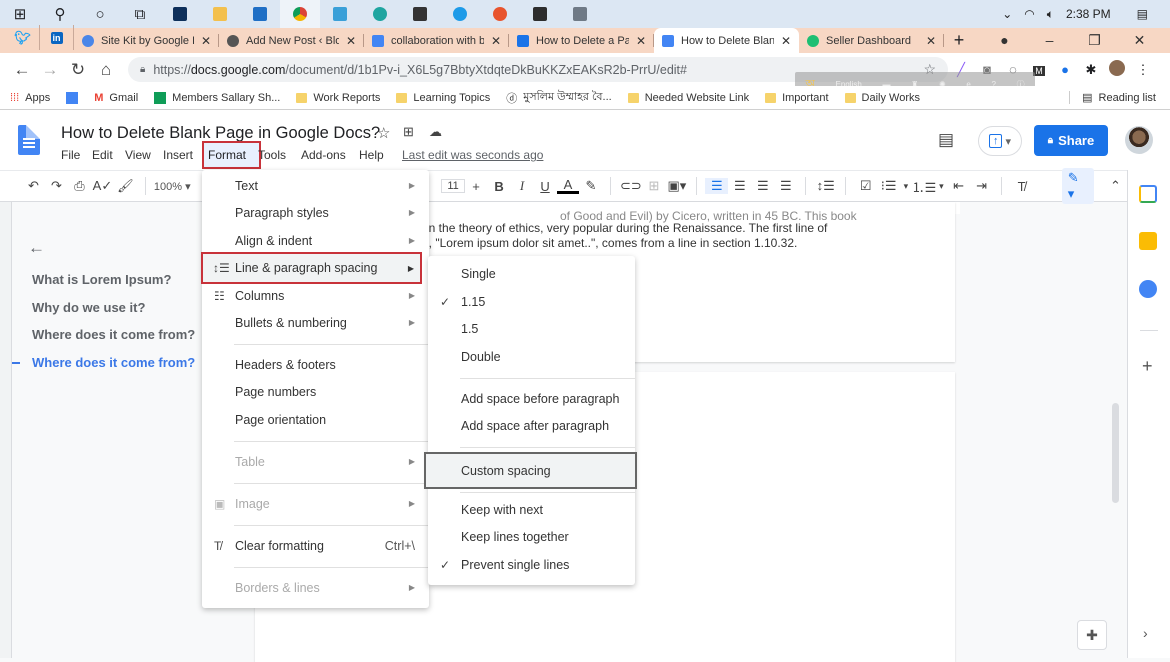 The height and width of the screenshot is (662, 1170). What do you see at coordinates (108, 286) in the screenshot?
I see `outline-item: What is Lorem Ipsum?` at bounding box center [108, 286].